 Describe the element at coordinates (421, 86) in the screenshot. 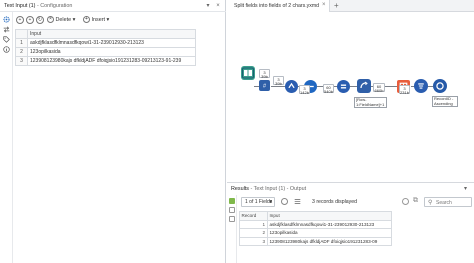

I see `sort-tool` at that location.